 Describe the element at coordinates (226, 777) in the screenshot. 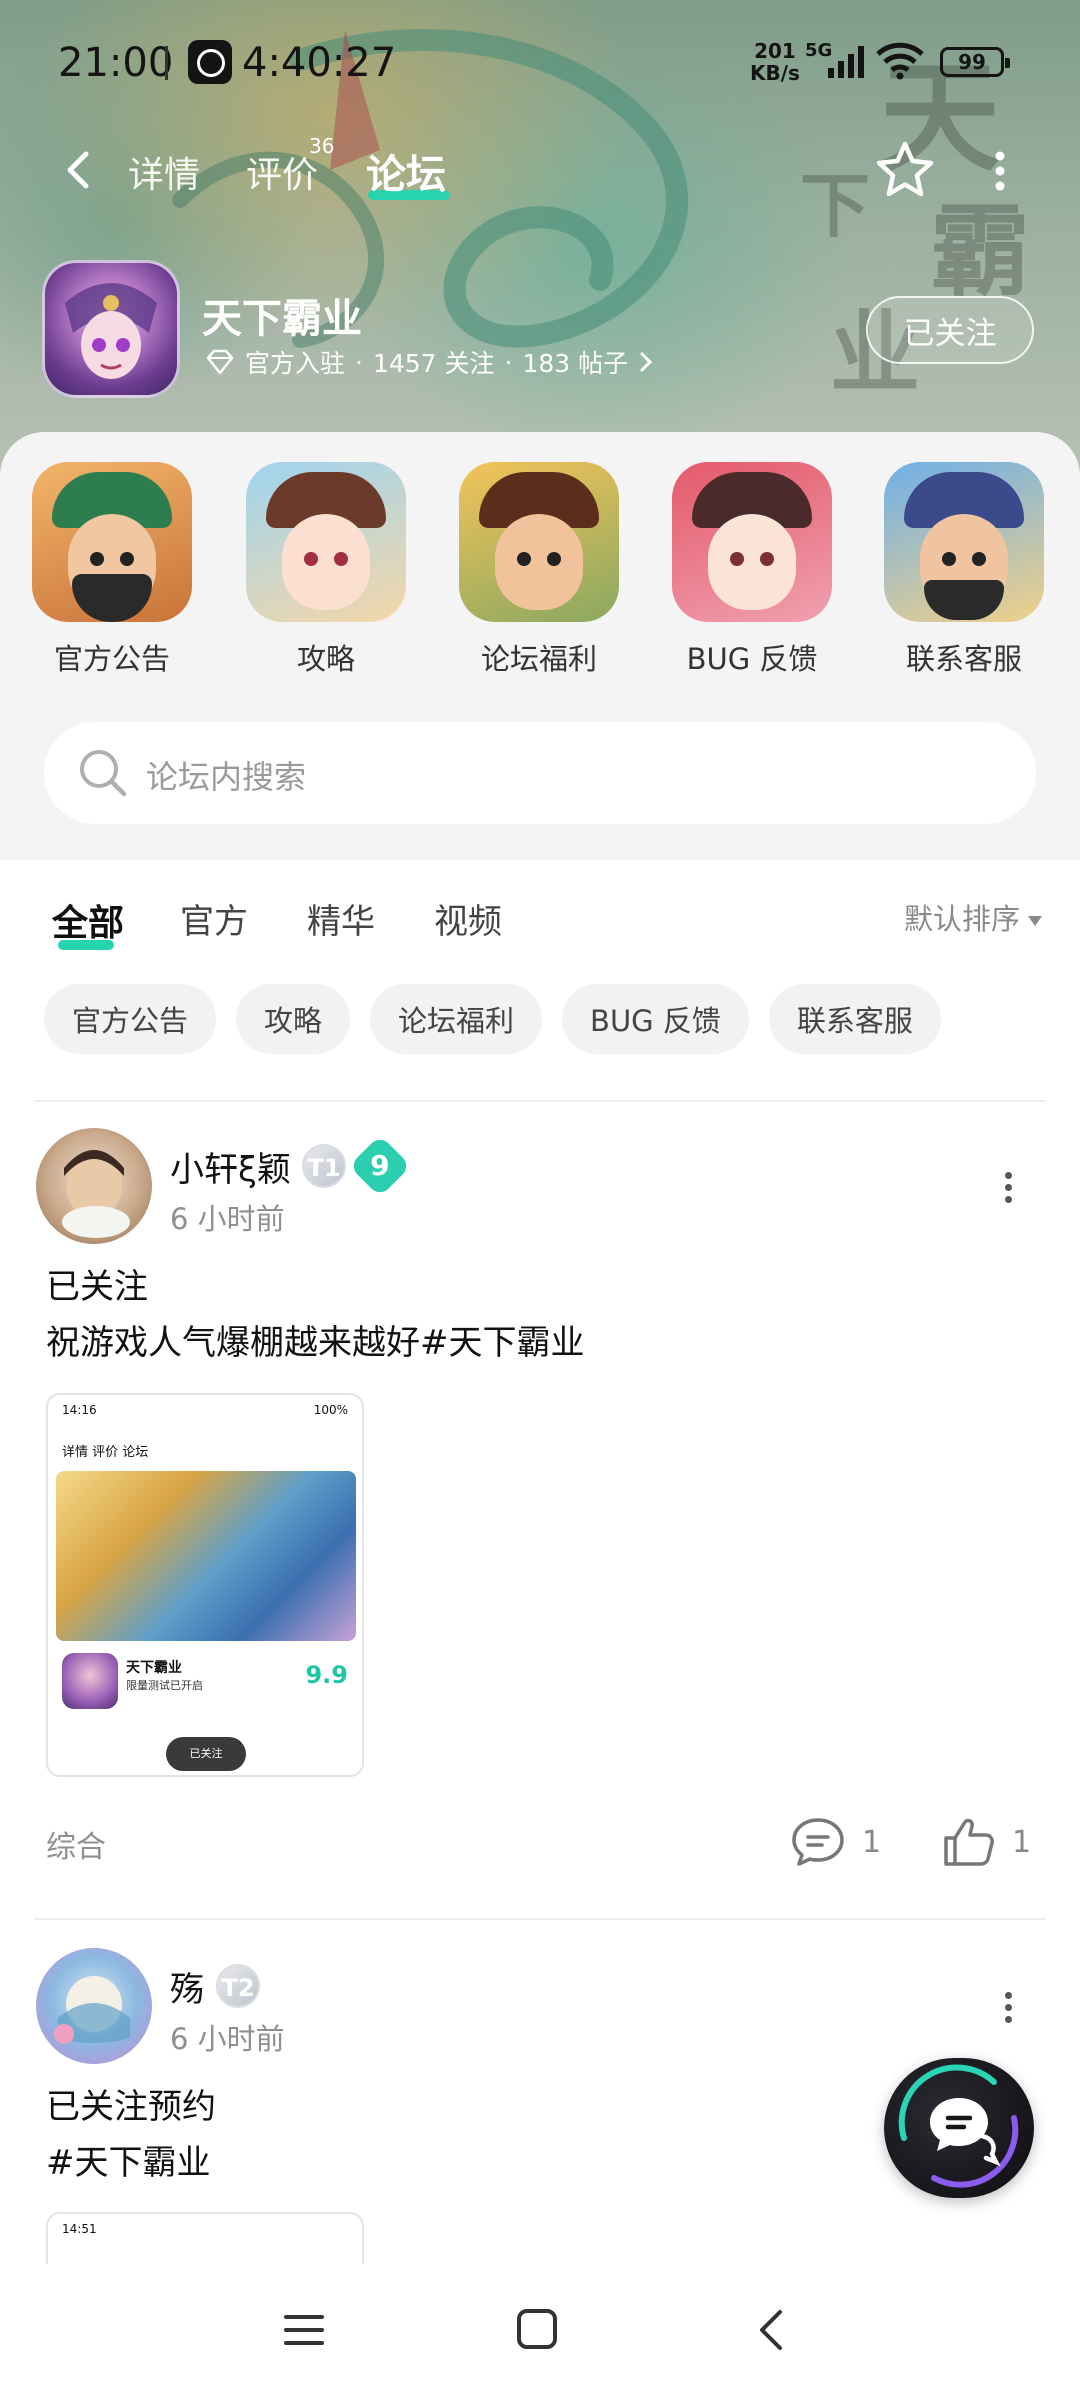

I see `search-placeholder: 论坛内搜索` at that location.